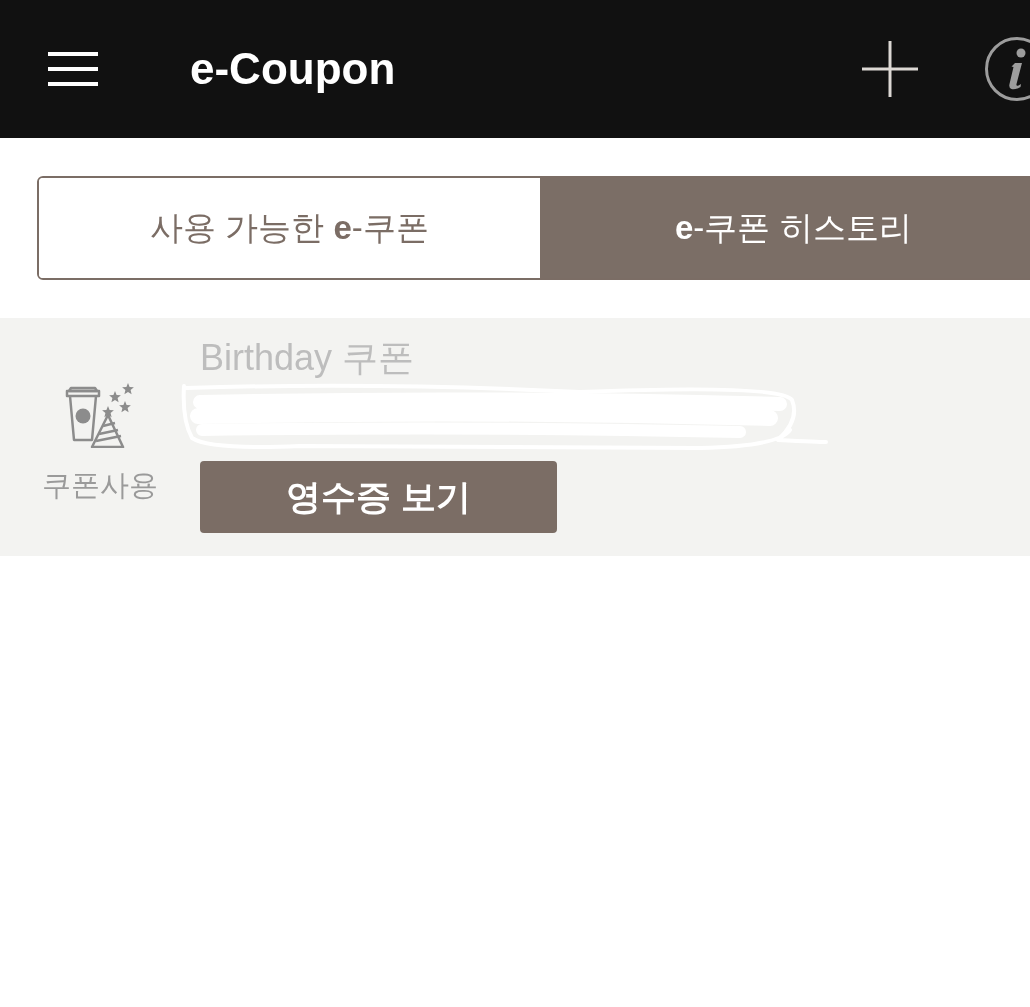 The height and width of the screenshot is (1007, 1030). I want to click on view-receipt-button: 영수증 보기, so click(378, 497).